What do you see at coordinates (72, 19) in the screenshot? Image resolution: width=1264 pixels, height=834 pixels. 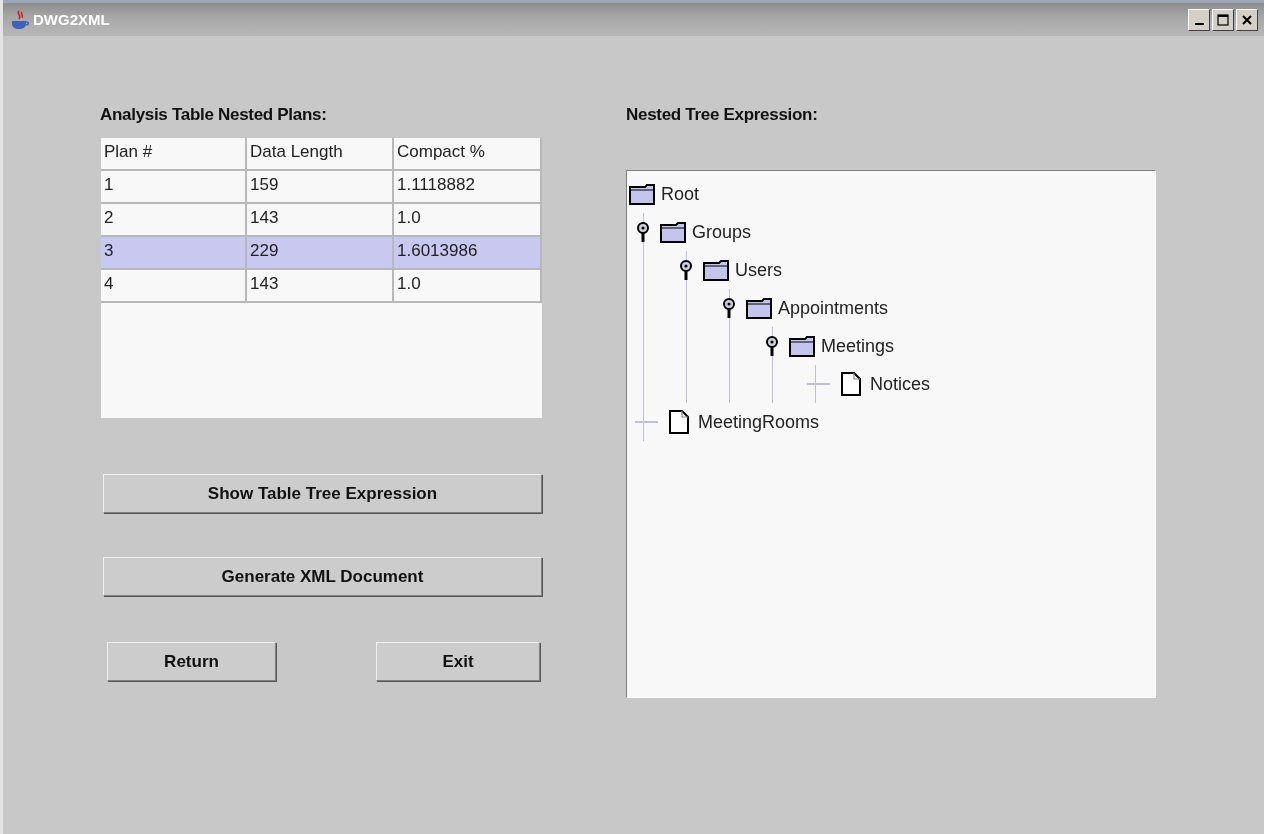 I see `window-title: DWG2XML` at bounding box center [72, 19].